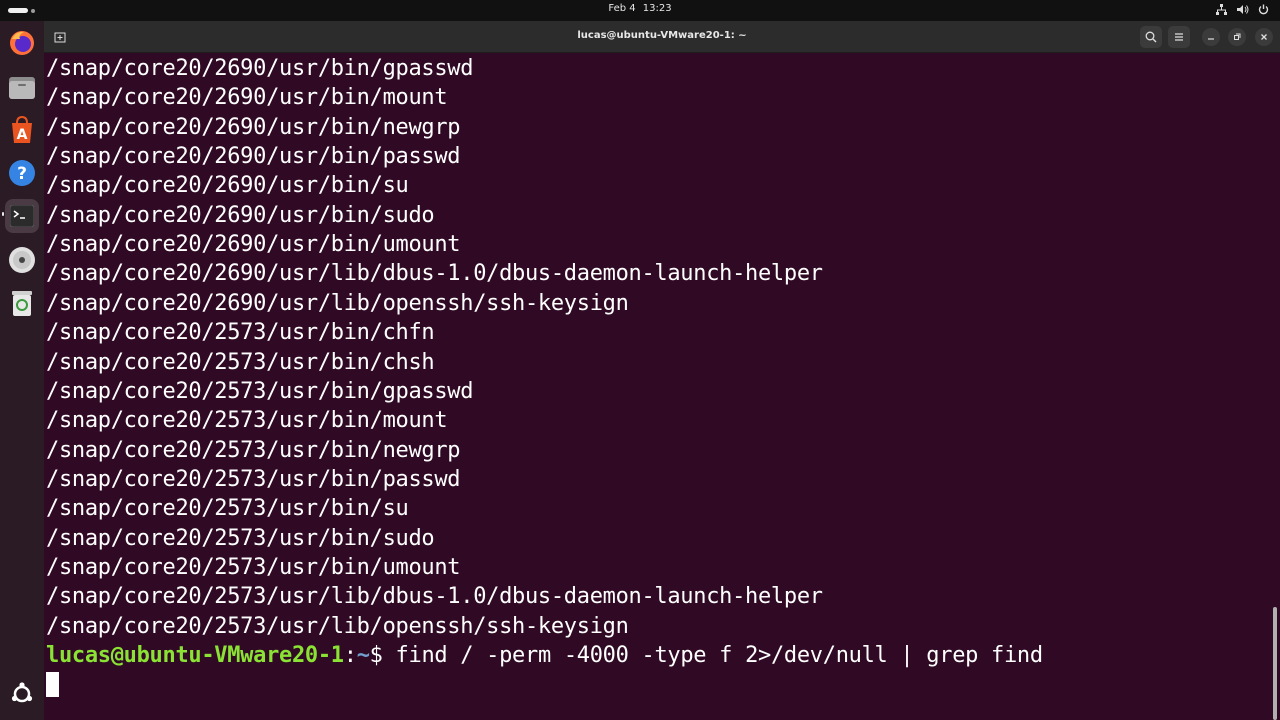 The height and width of the screenshot is (720, 1280). What do you see at coordinates (240, 362) in the screenshot?
I see `terminal-line: /snap/core20/2573/usr/bin/chsh` at bounding box center [240, 362].